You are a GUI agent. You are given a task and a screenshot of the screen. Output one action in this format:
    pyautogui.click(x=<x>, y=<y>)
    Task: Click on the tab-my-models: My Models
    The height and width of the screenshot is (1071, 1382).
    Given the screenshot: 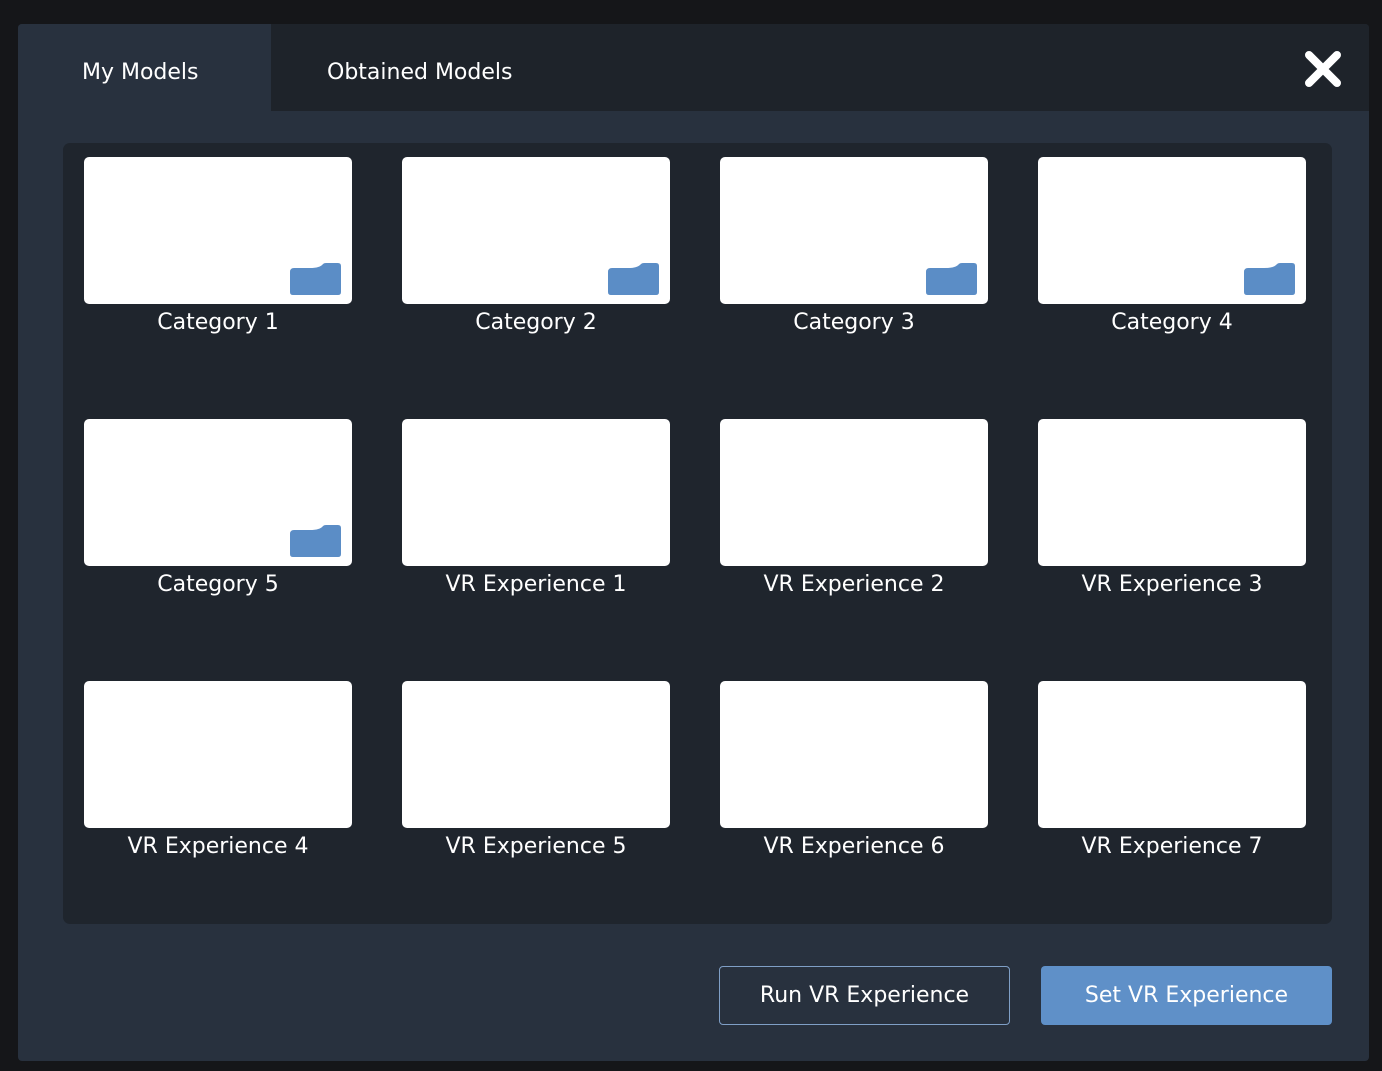 What is the action you would take?
    pyautogui.click(x=144, y=67)
    